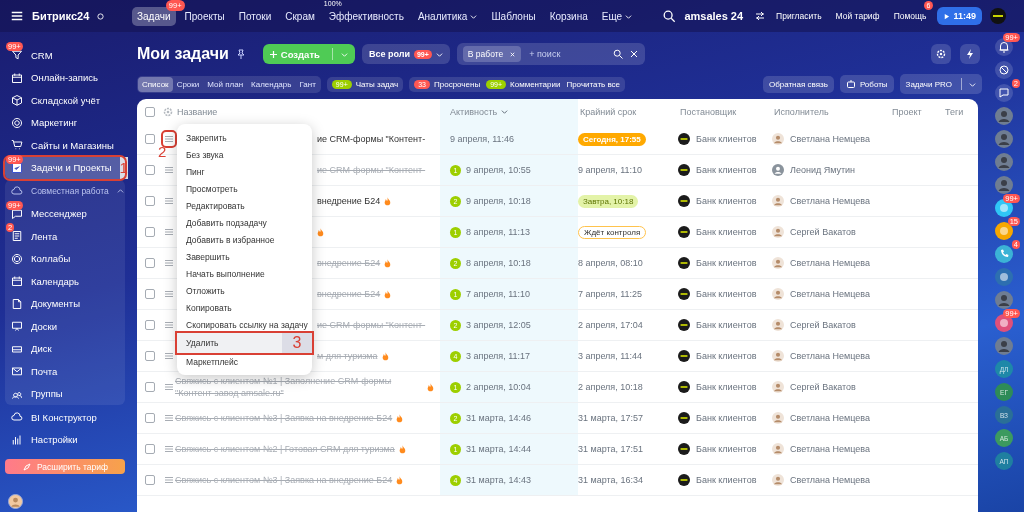 The width and height of the screenshot is (1024, 512). Describe the element at coordinates (447, 16) in the screenshot. I see `nav-tab: Аналитика` at that location.